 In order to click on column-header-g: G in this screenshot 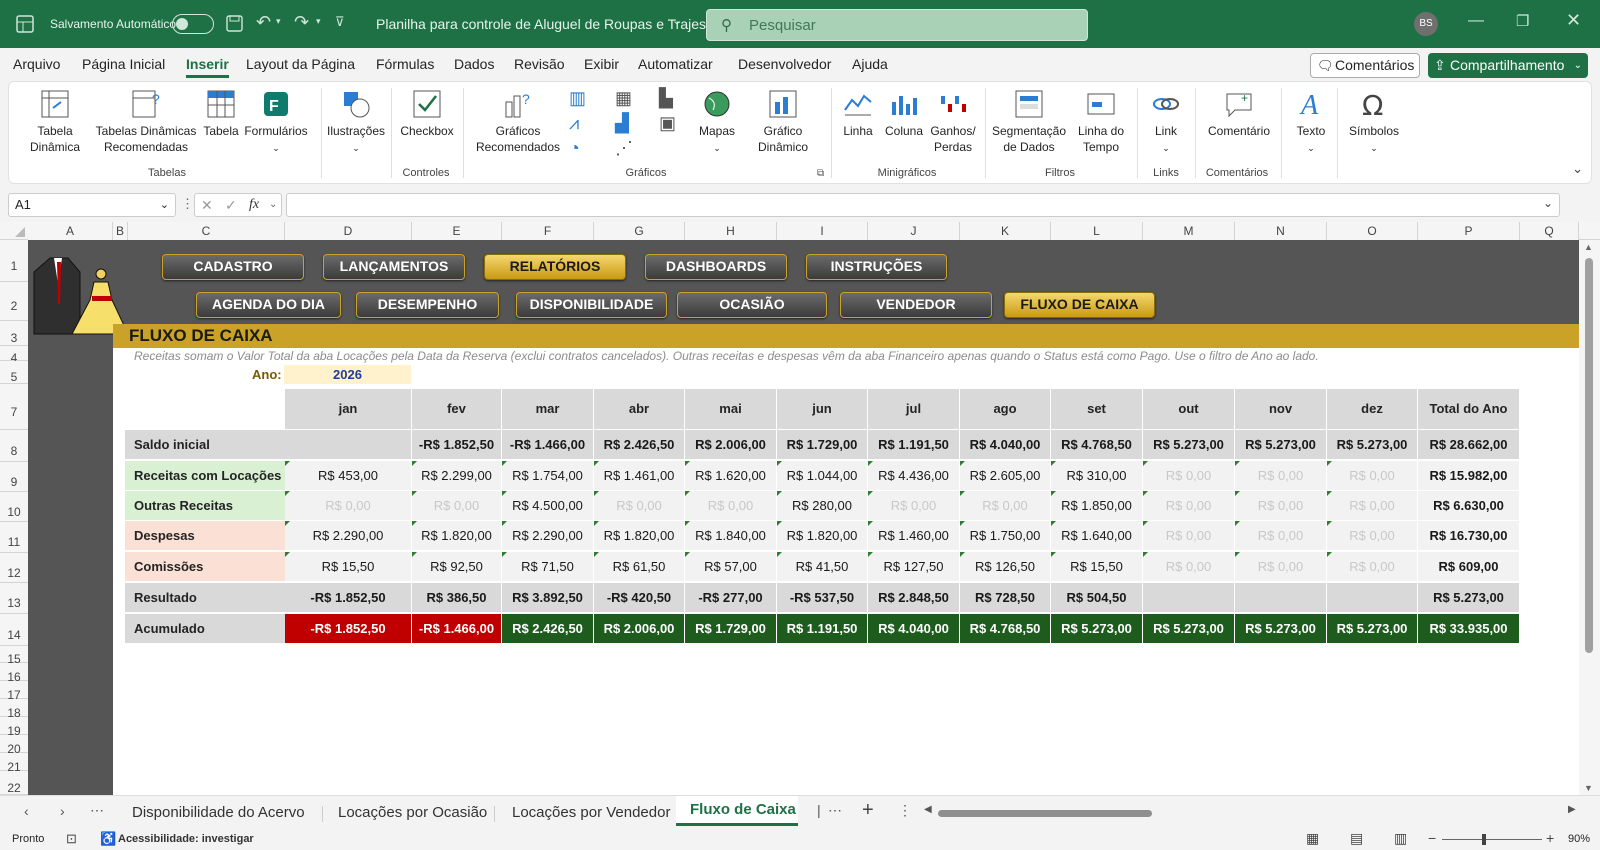, I will do `click(639, 231)`.